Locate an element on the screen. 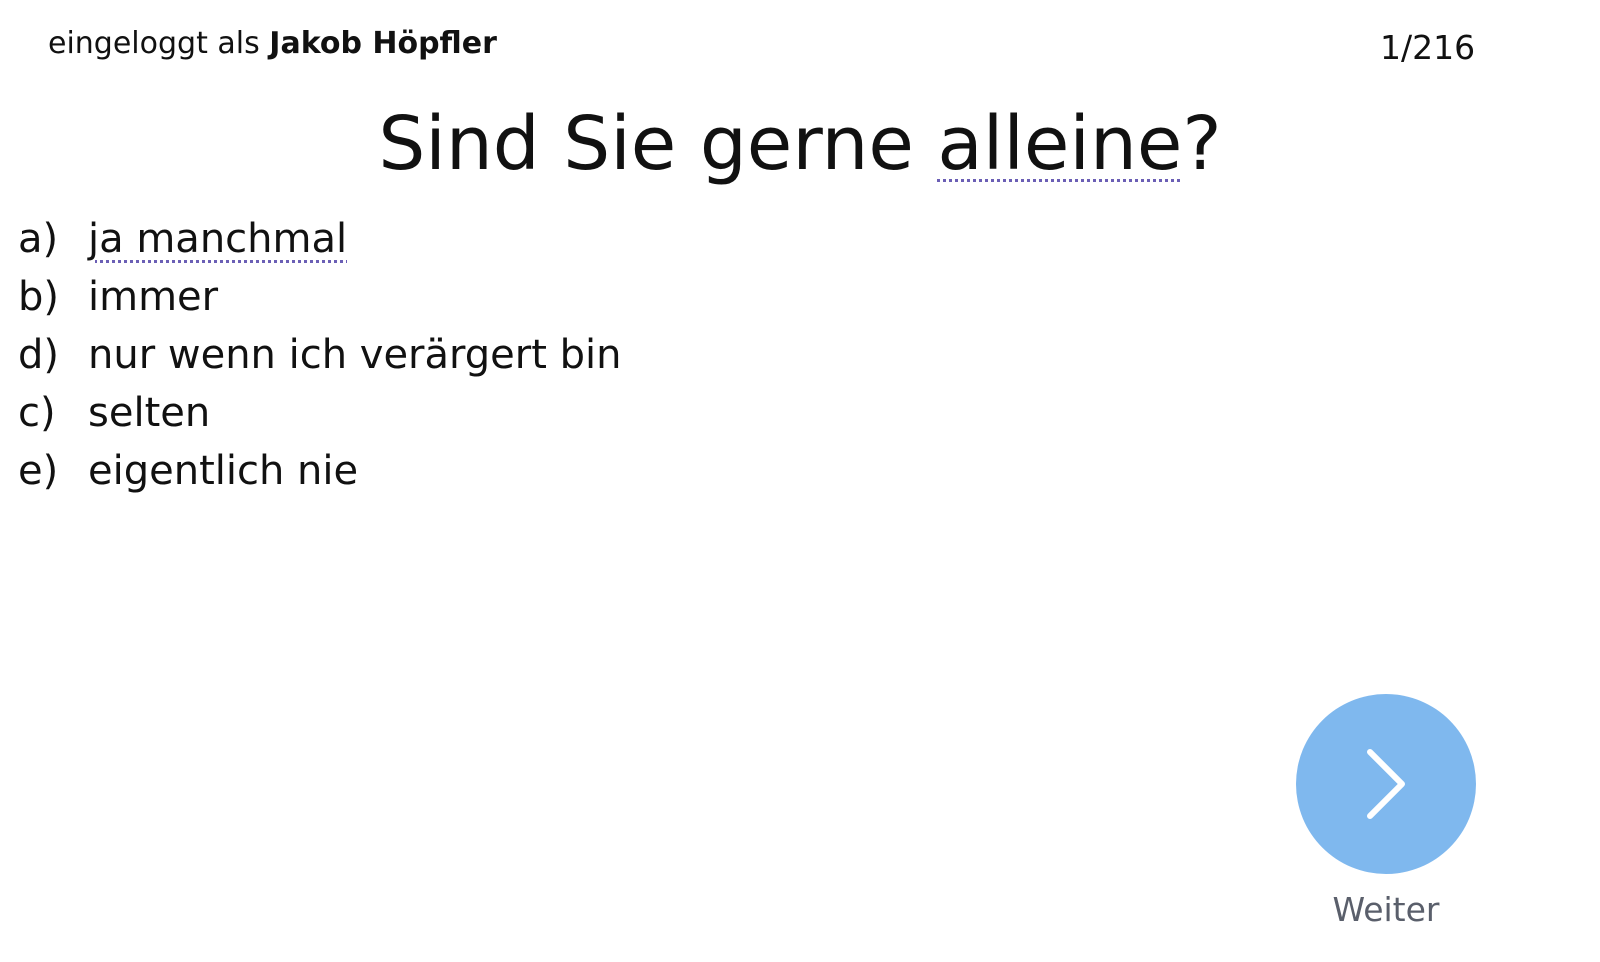  next-label: Weiter is located at coordinates (1386, 910).